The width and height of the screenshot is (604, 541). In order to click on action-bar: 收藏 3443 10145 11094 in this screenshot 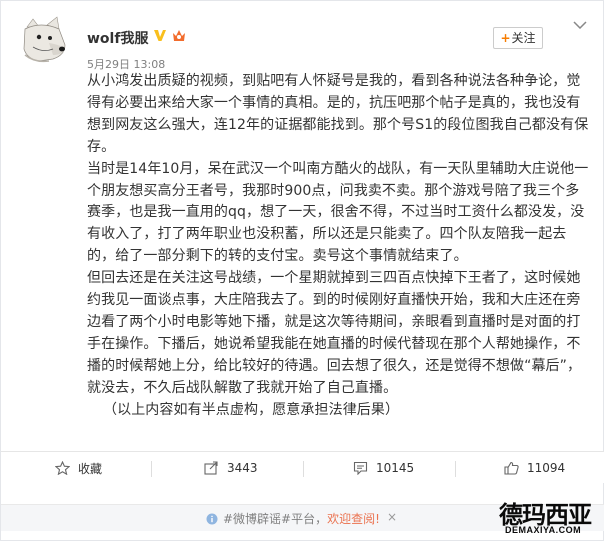, I will do `click(302, 467)`.